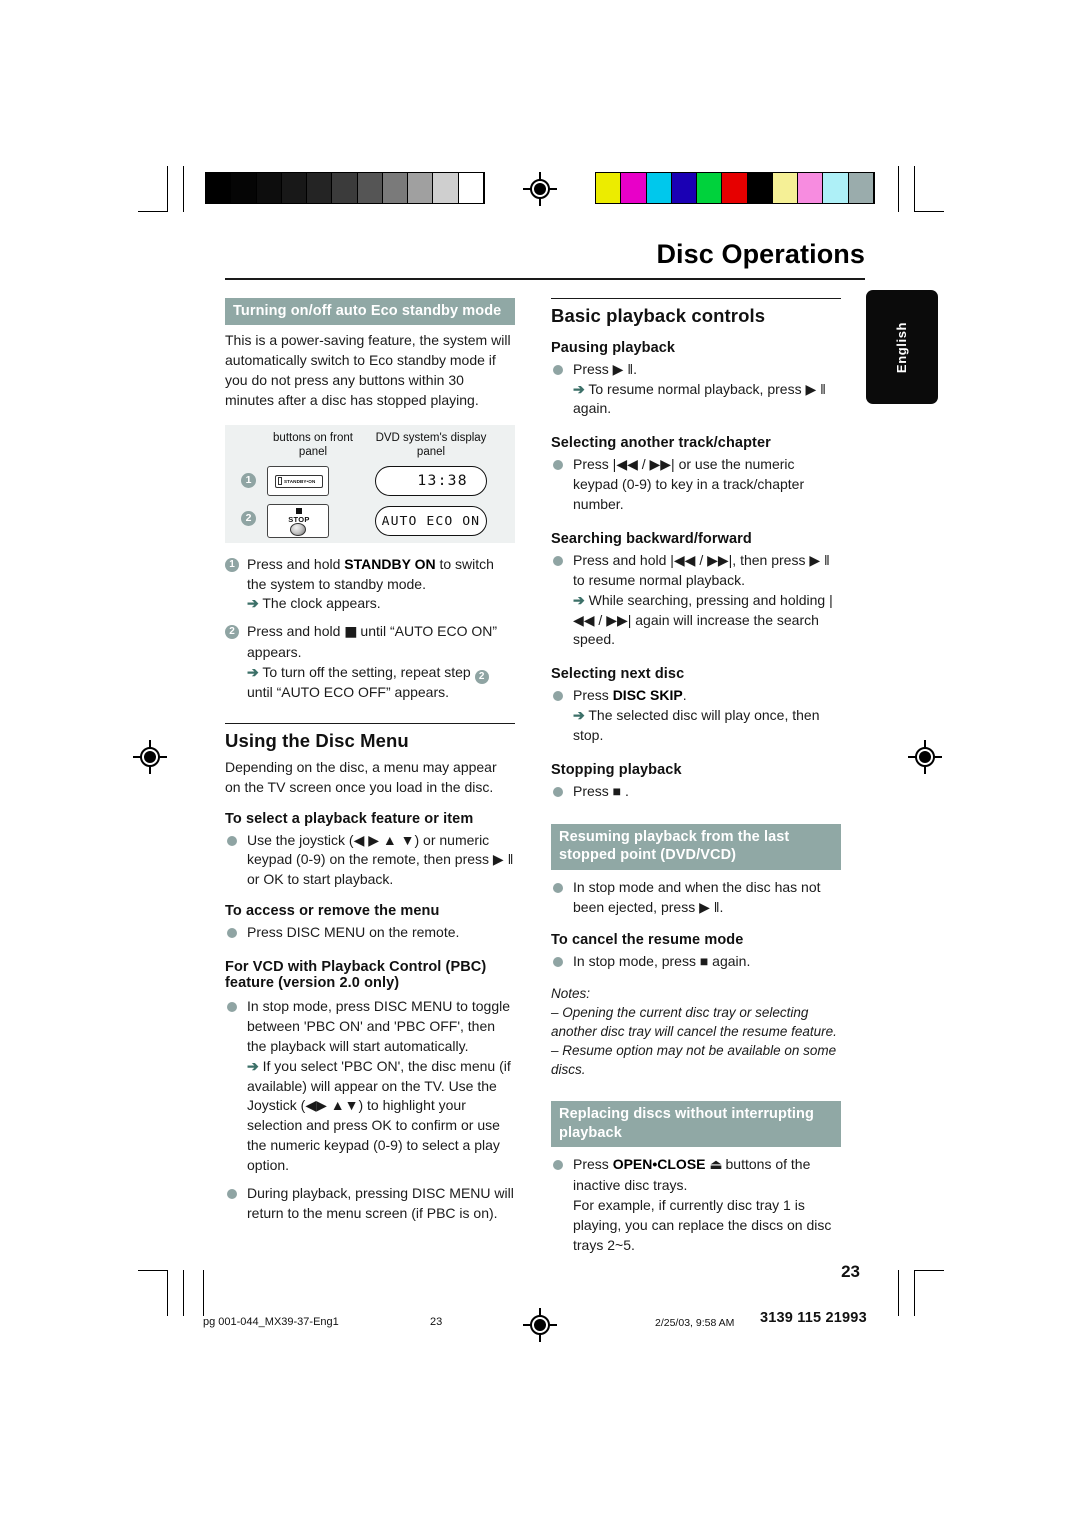 The image size is (1080, 1528). I want to click on power-led-icon, so click(280, 481).